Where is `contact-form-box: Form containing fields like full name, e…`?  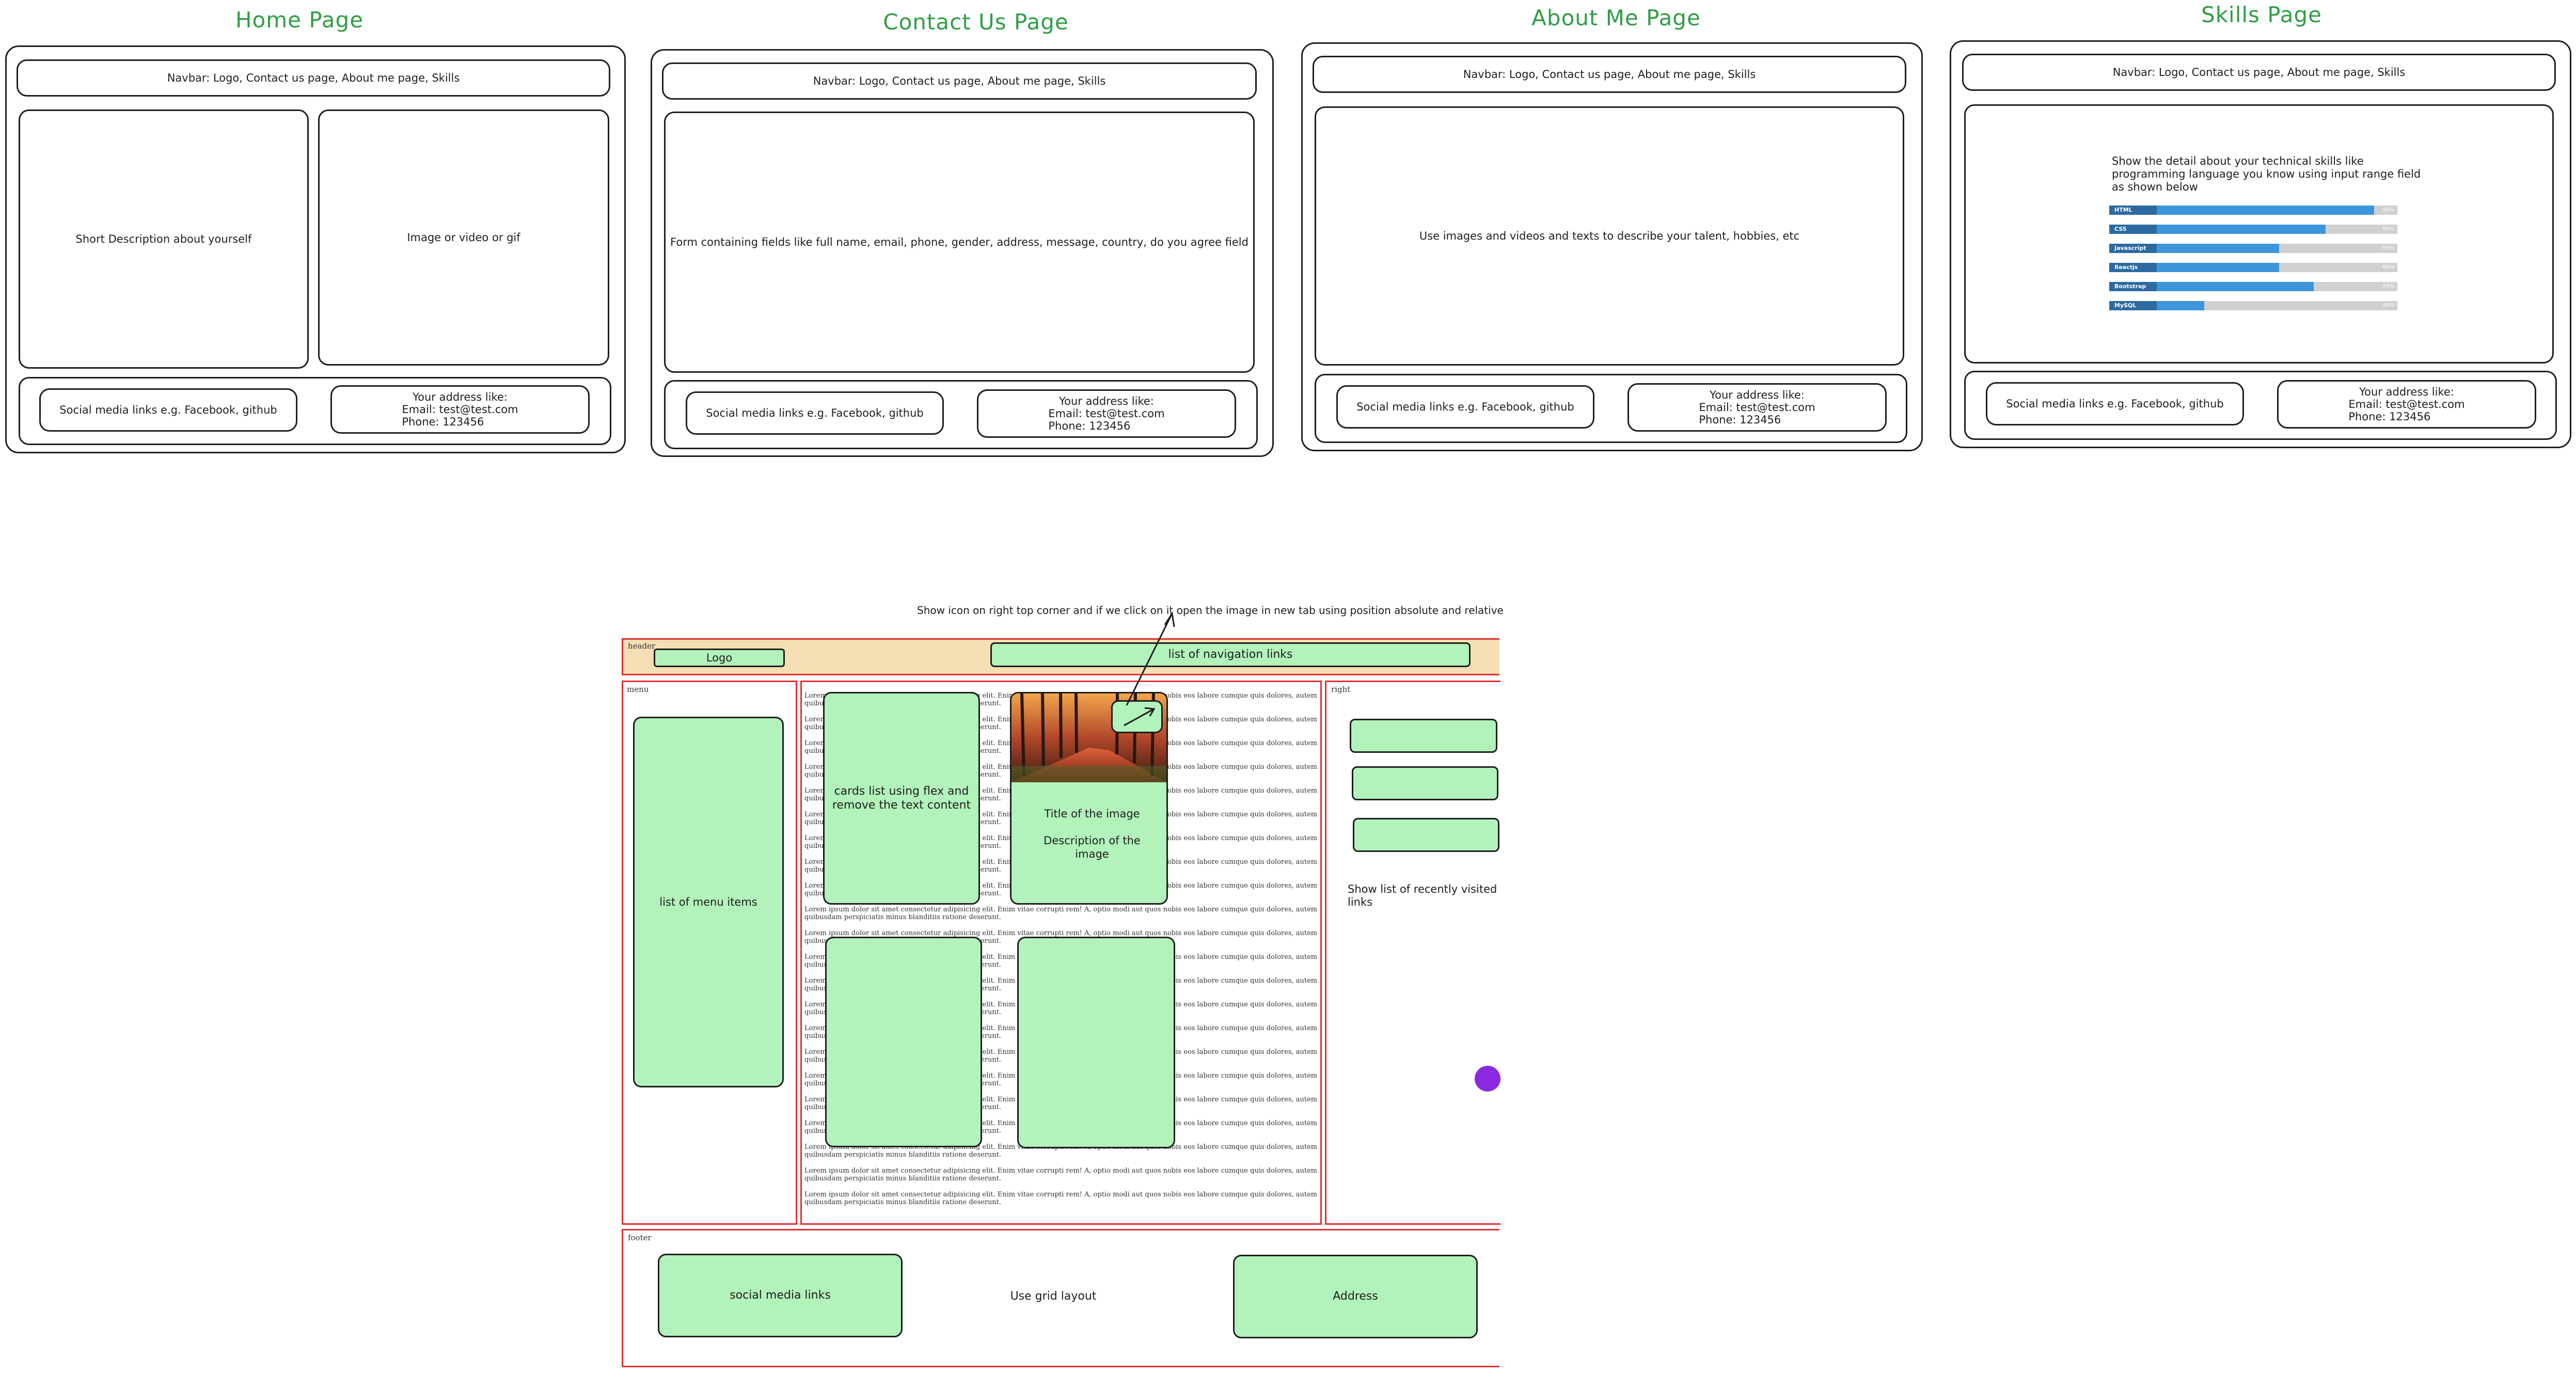
contact-form-box: Form containing fields like full name, e… is located at coordinates (960, 242).